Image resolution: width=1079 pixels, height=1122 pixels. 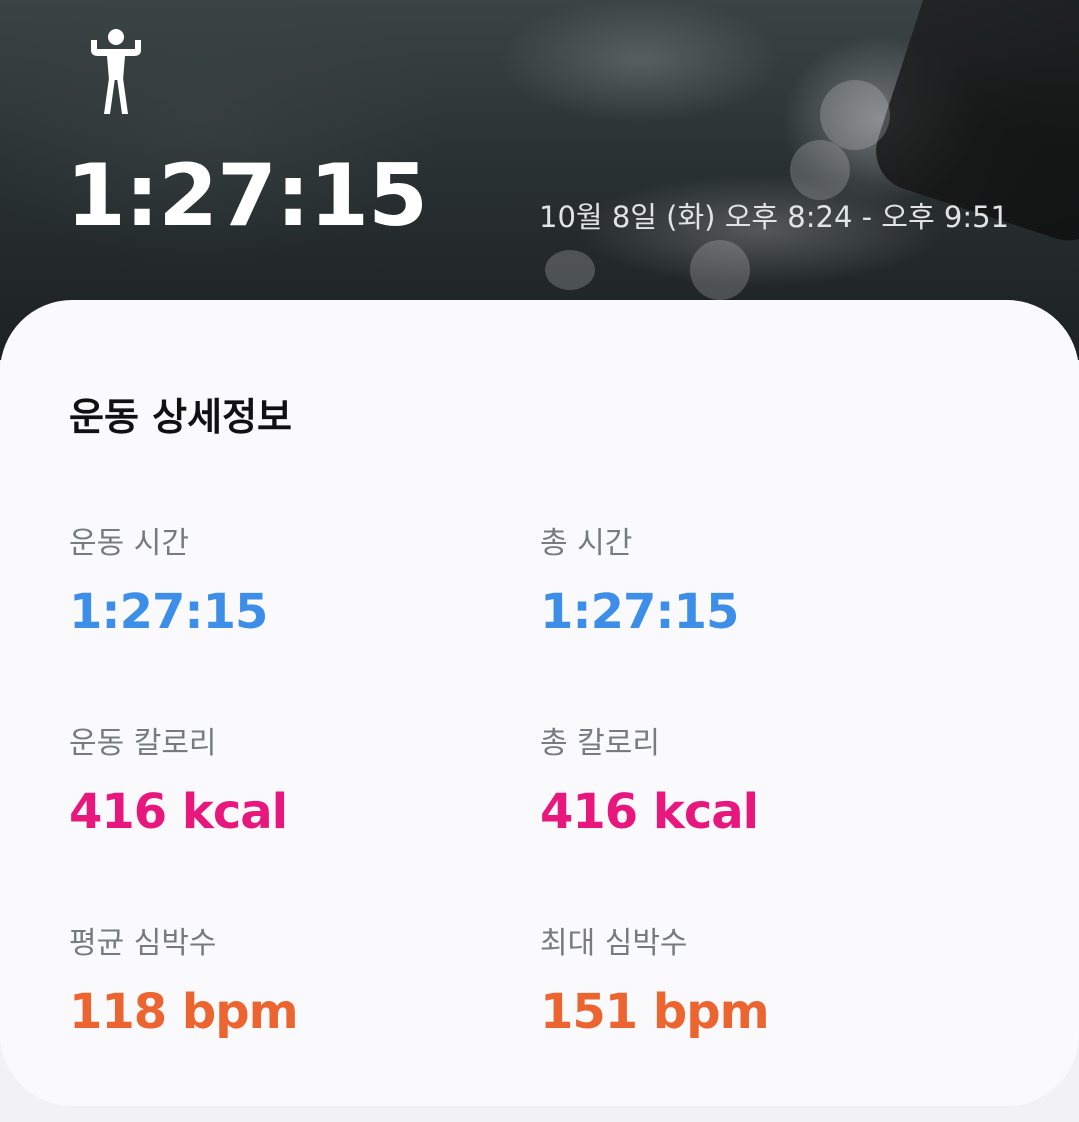 I want to click on stat-label: 총 칼로리, so click(x=600, y=743).